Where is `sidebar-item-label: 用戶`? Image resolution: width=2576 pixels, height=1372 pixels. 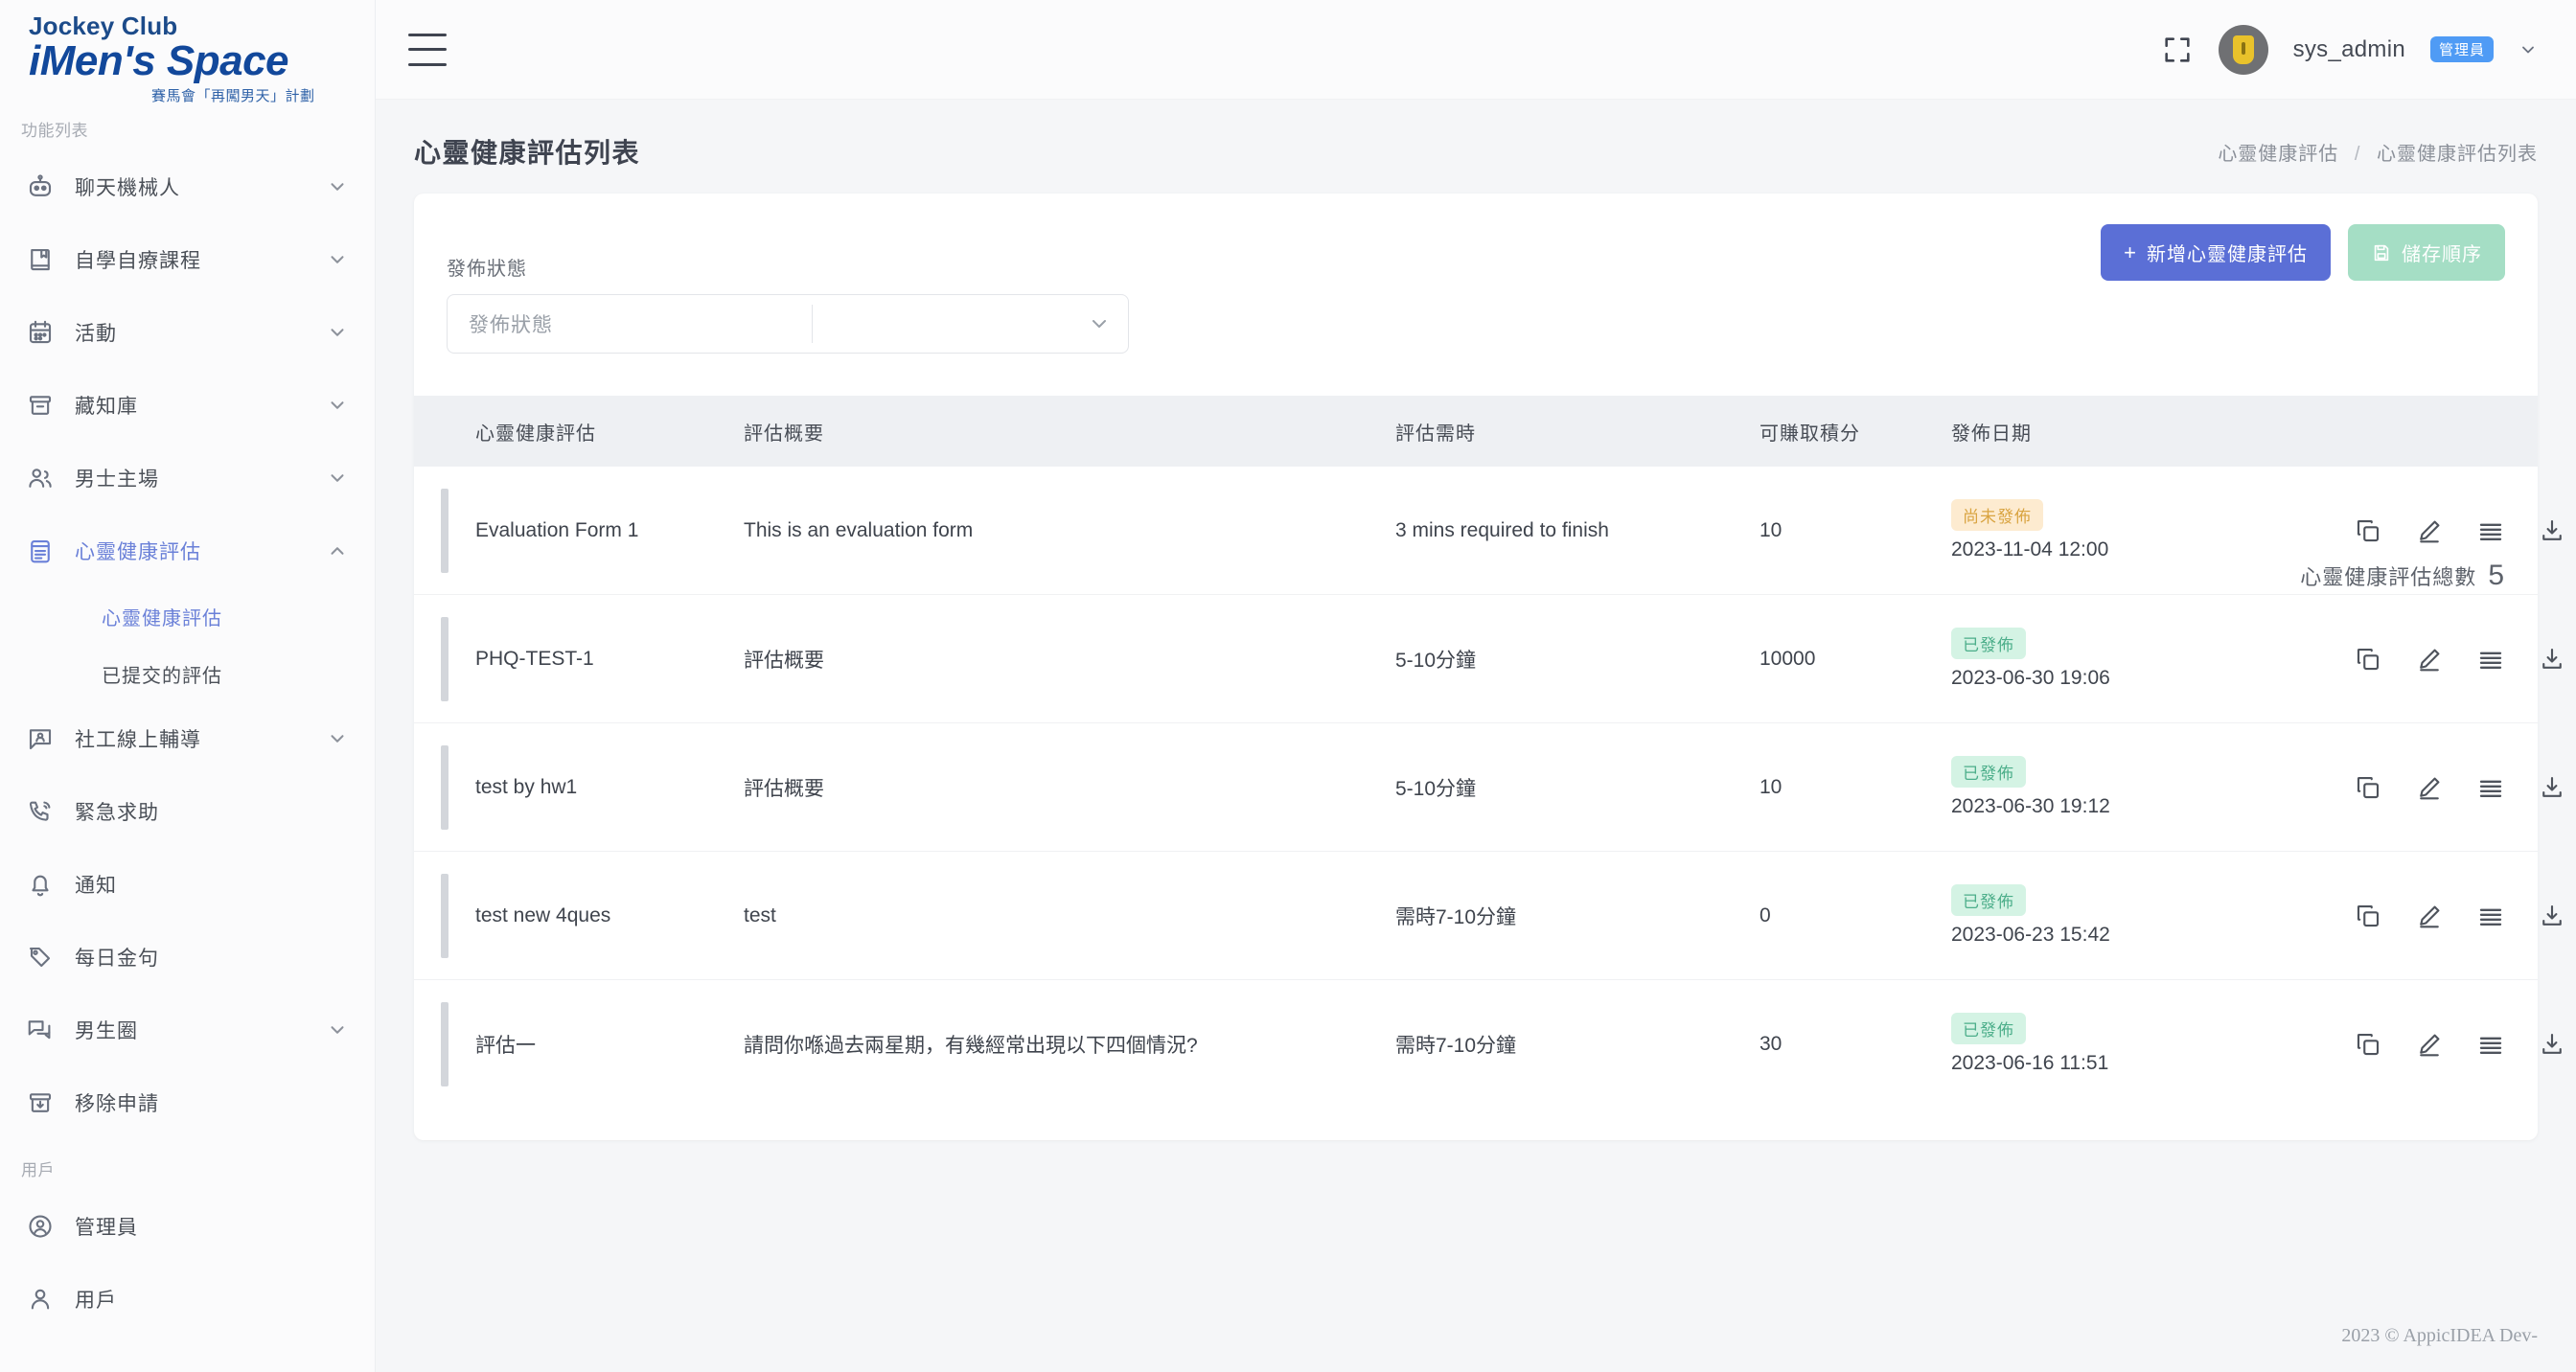
sidebar-item-label: 用戶 is located at coordinates (96, 1301).